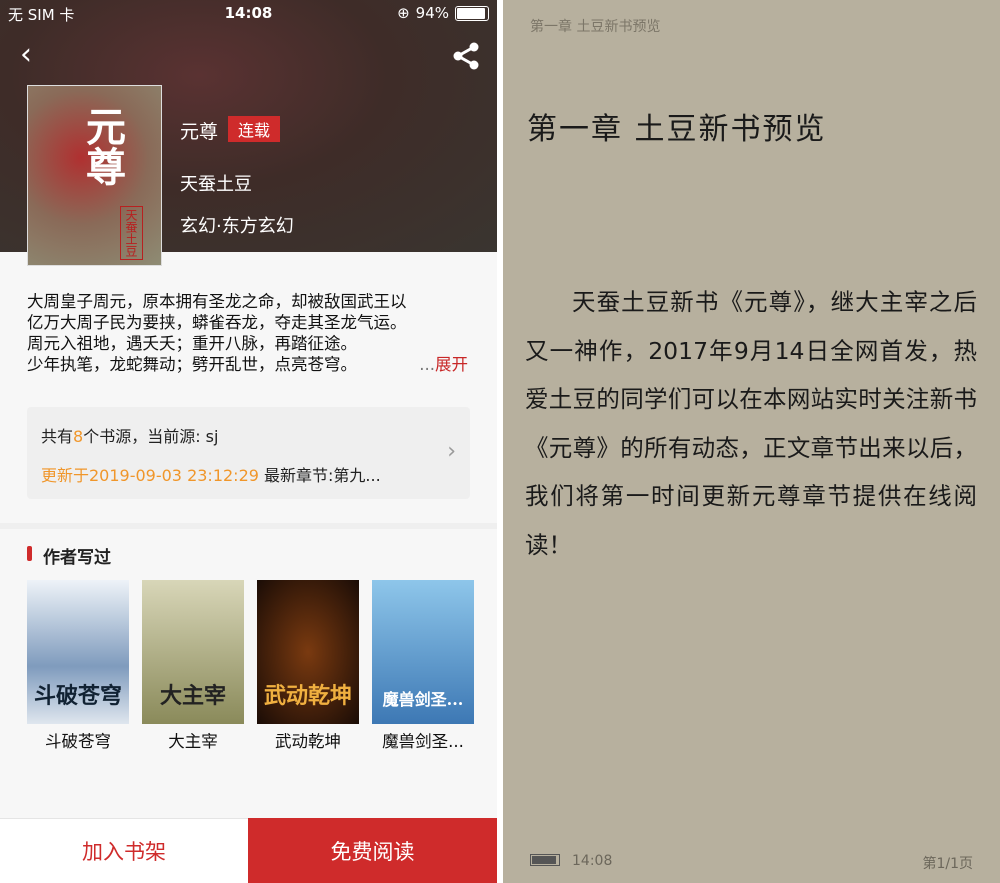 The height and width of the screenshot is (883, 1000). I want to click on book-cover: 元尊 天蚕土豆, so click(94, 175).